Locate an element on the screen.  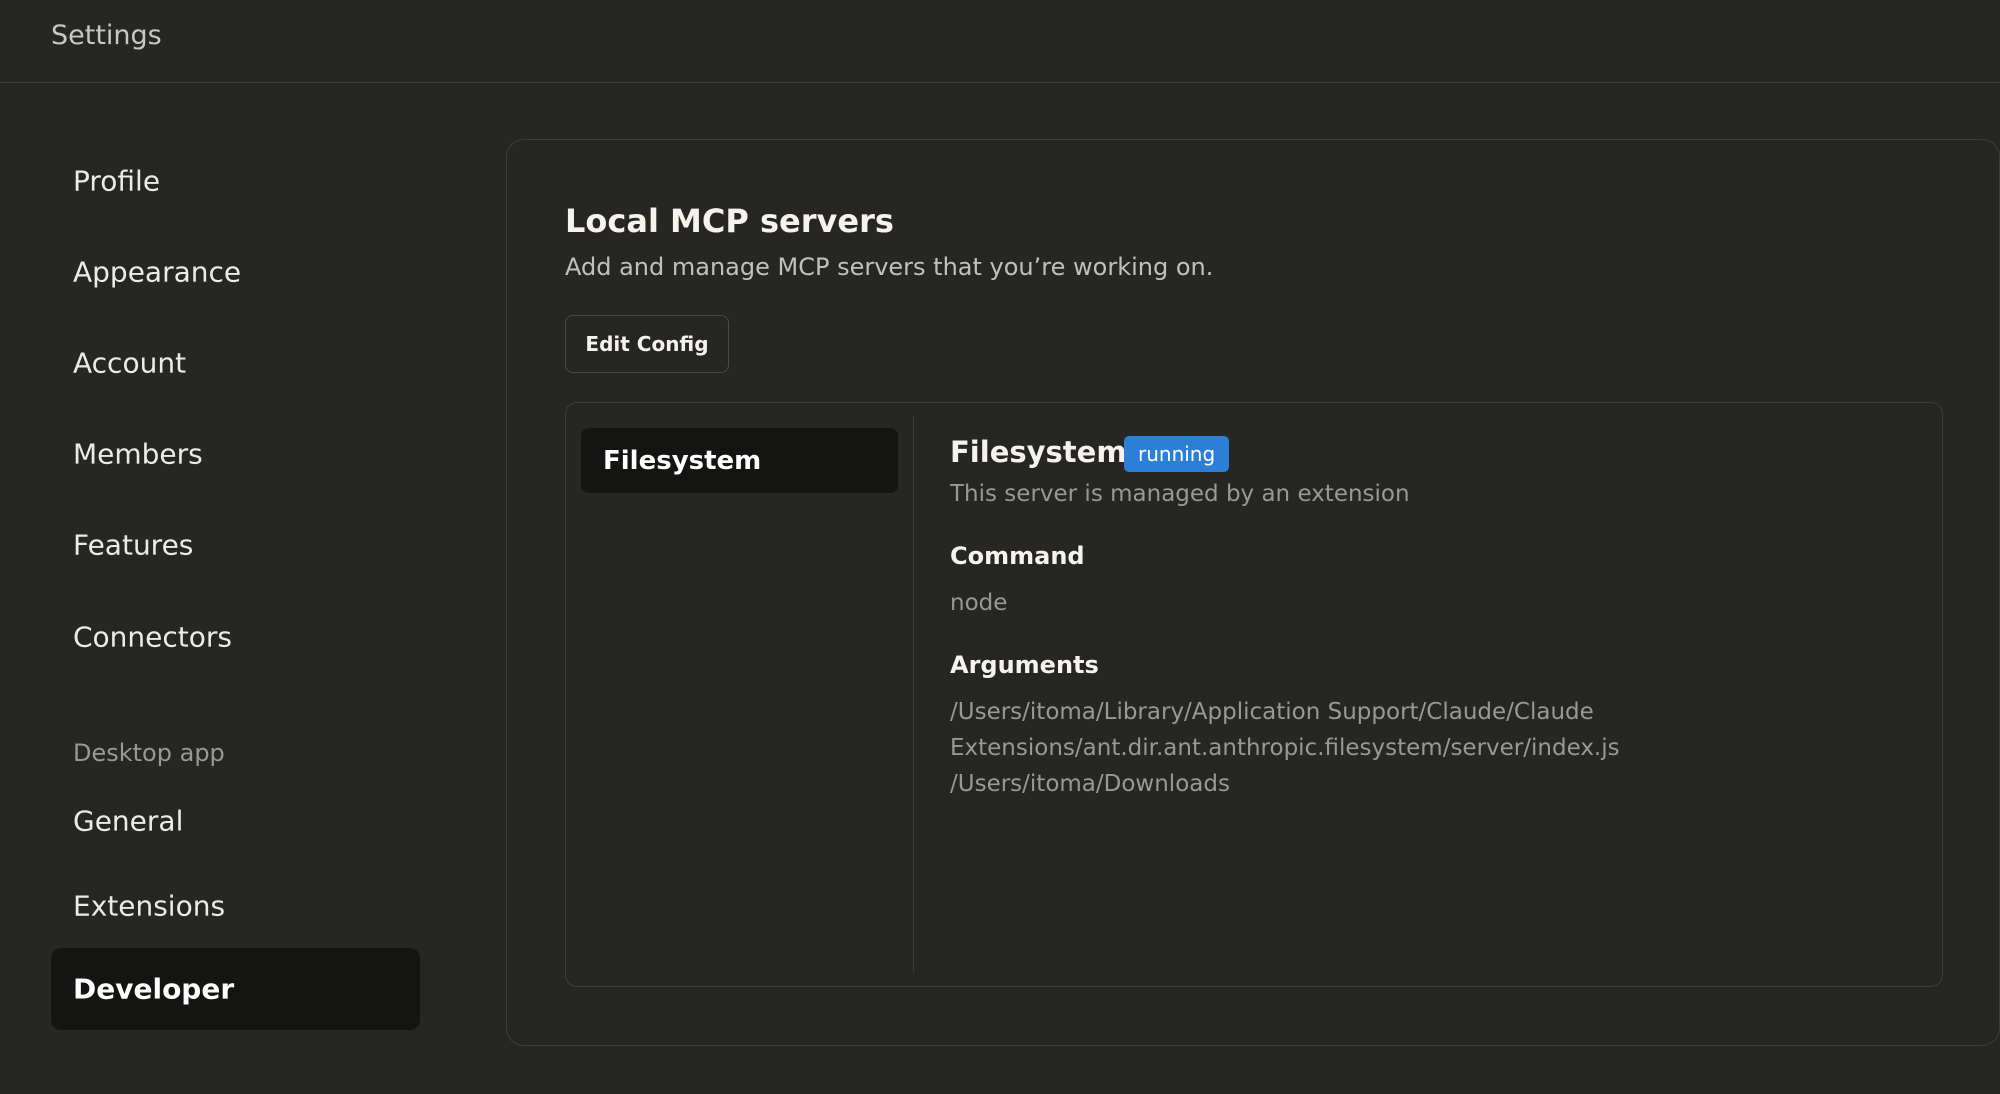
sidebar-item-label: Appearance is located at coordinates (157, 272).